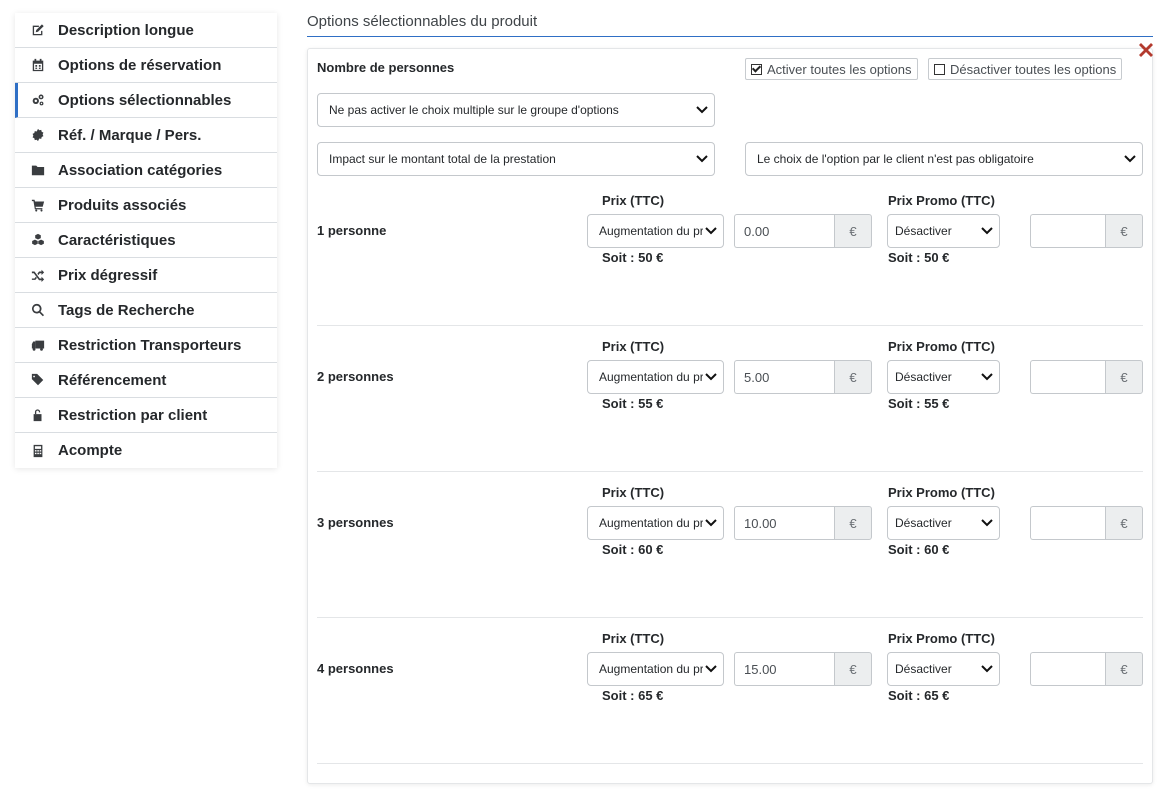 The width and height of the screenshot is (1169, 793). I want to click on unlock-icon, so click(37, 415).